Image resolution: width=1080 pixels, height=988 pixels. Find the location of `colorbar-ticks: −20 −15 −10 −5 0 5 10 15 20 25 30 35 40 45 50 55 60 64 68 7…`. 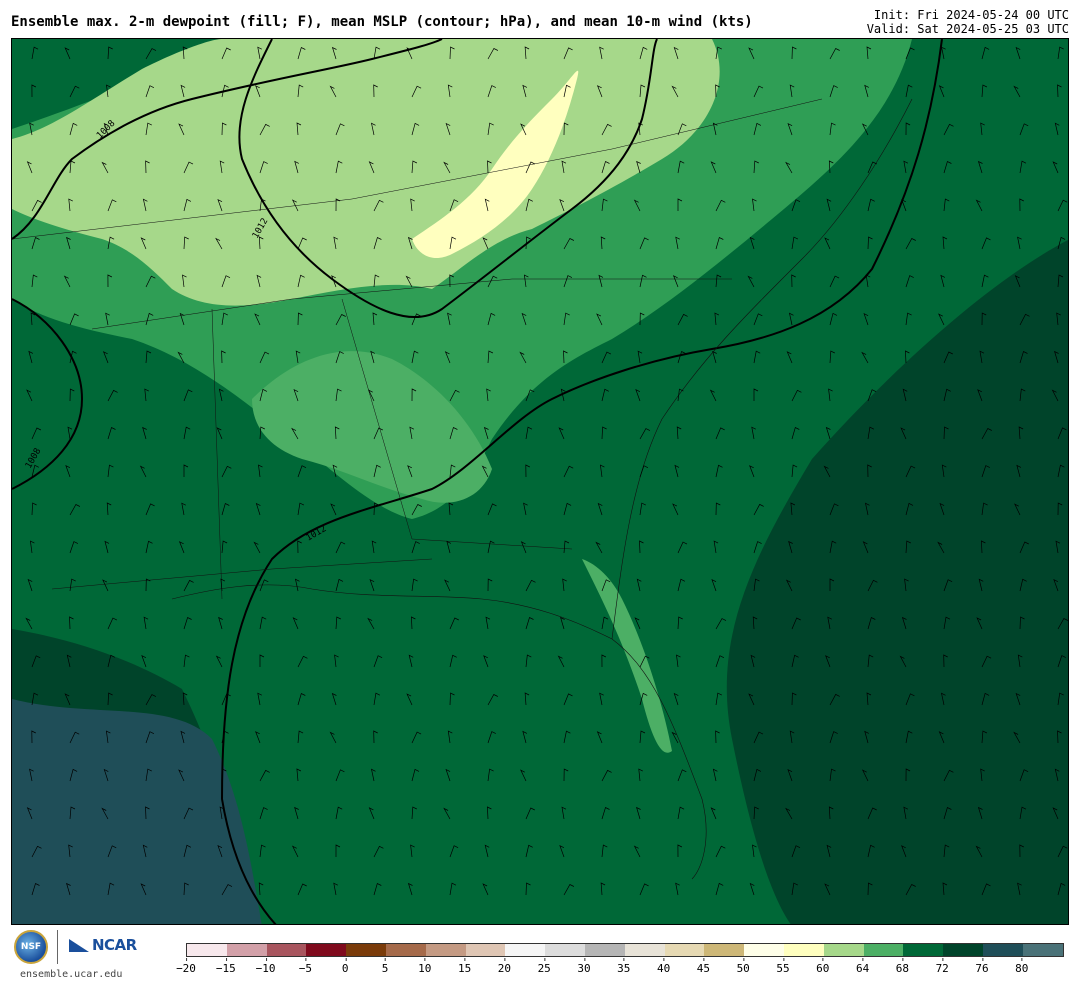

colorbar-ticks: −20 −15 −10 −5 0 5 10 15 20 25 30 35 40 45 50 55 60 64 68 7… is located at coordinates (621, 971).